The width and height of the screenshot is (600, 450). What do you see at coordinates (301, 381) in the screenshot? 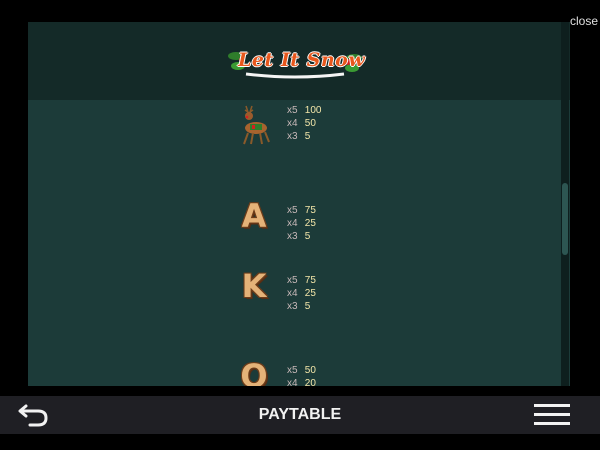
I see `pay-line: x4 20` at bounding box center [301, 381].